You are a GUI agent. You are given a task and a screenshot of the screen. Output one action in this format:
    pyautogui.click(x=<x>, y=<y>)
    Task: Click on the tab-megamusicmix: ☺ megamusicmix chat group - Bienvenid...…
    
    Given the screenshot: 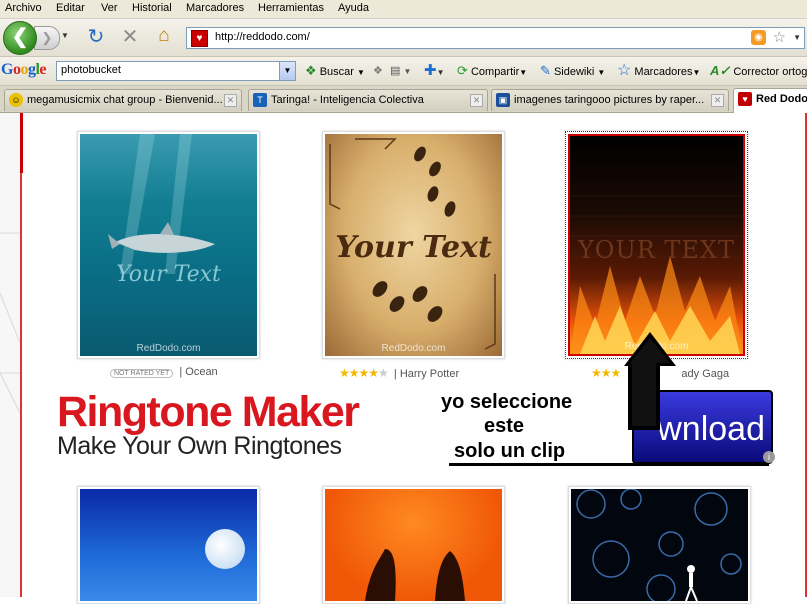 What is the action you would take?
    pyautogui.click(x=123, y=100)
    